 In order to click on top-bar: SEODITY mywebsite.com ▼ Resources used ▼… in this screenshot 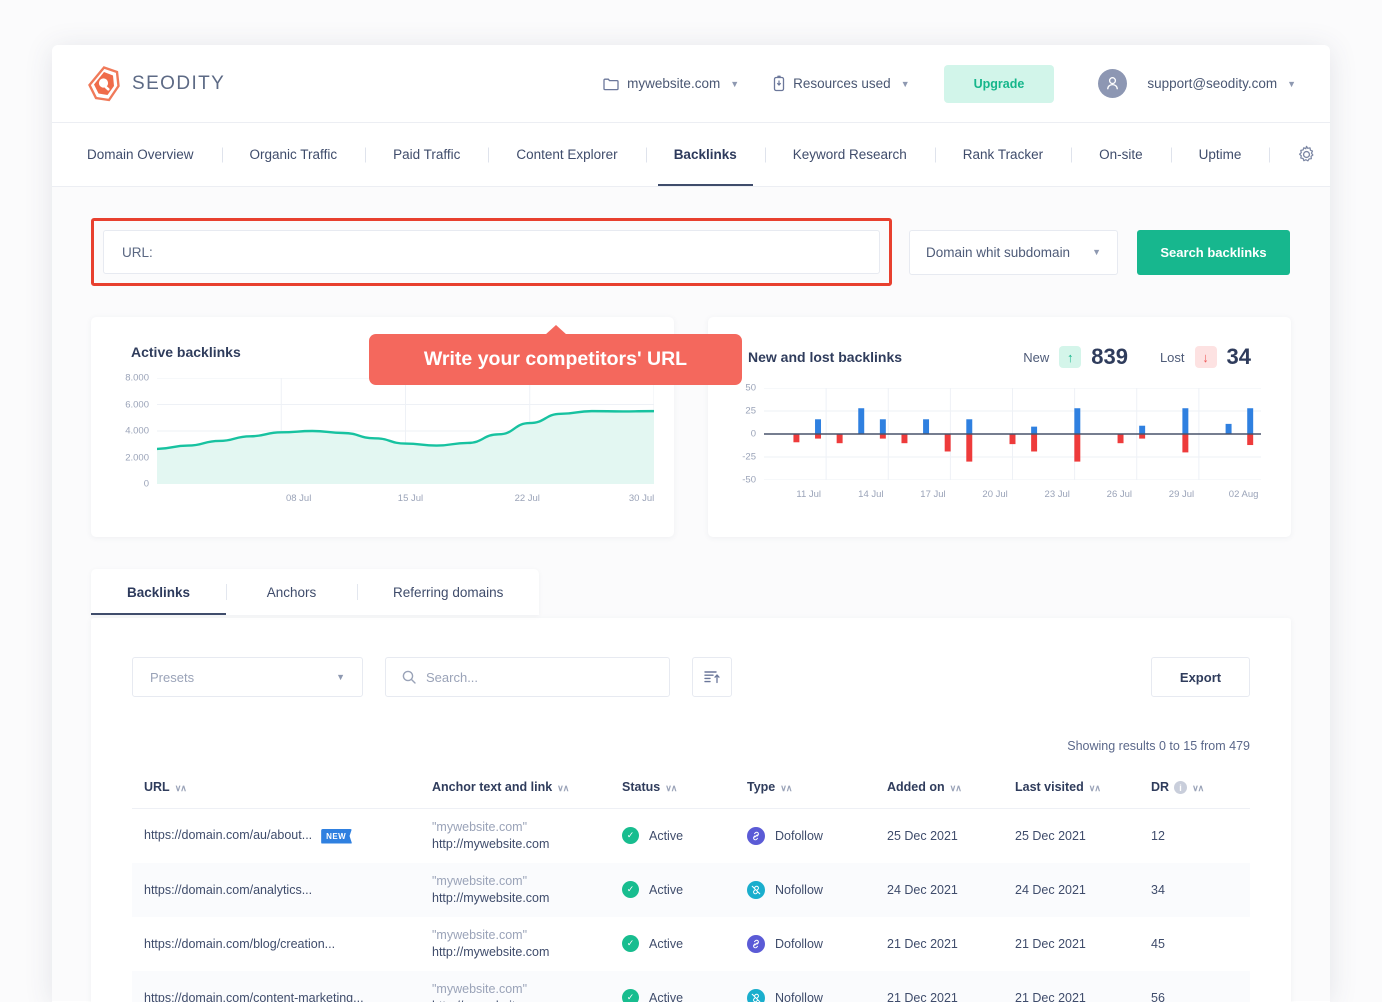, I will do `click(691, 84)`.